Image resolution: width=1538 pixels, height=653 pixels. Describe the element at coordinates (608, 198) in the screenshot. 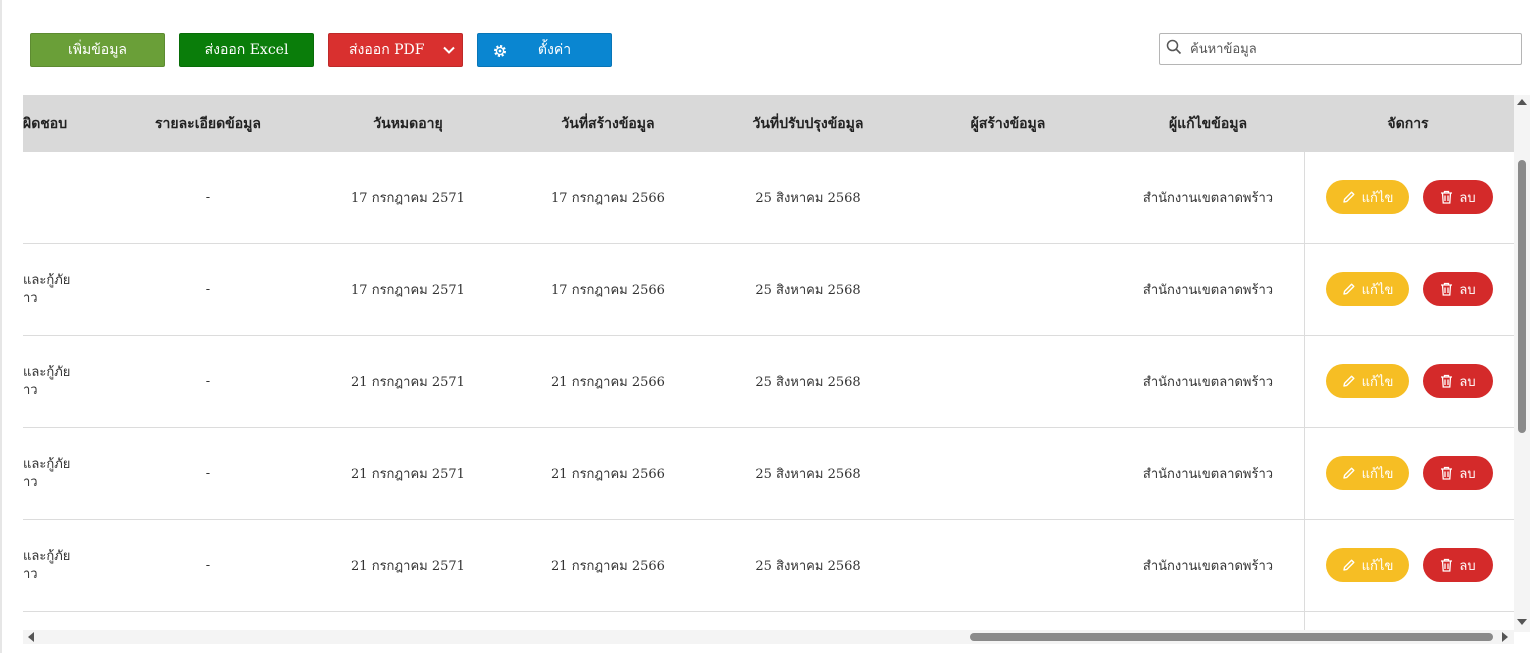

I see `cell-created-date: 17 กรกฎาคม 2566` at that location.